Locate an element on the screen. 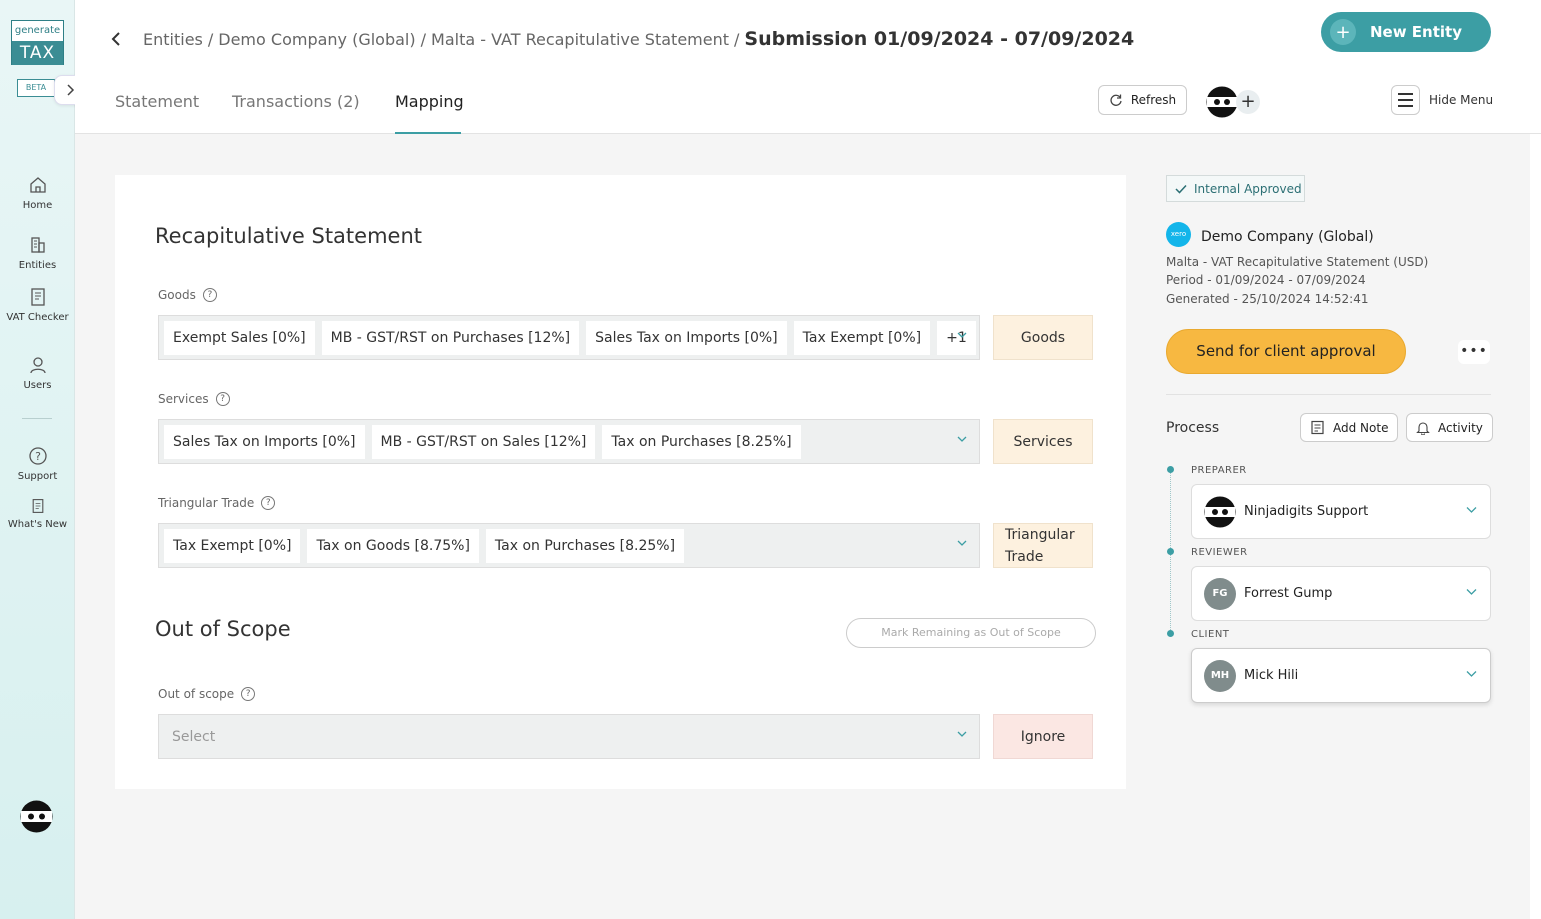 Image resolution: width=1541 pixels, height=919 pixels. activity-label: Activity is located at coordinates (1460, 427).